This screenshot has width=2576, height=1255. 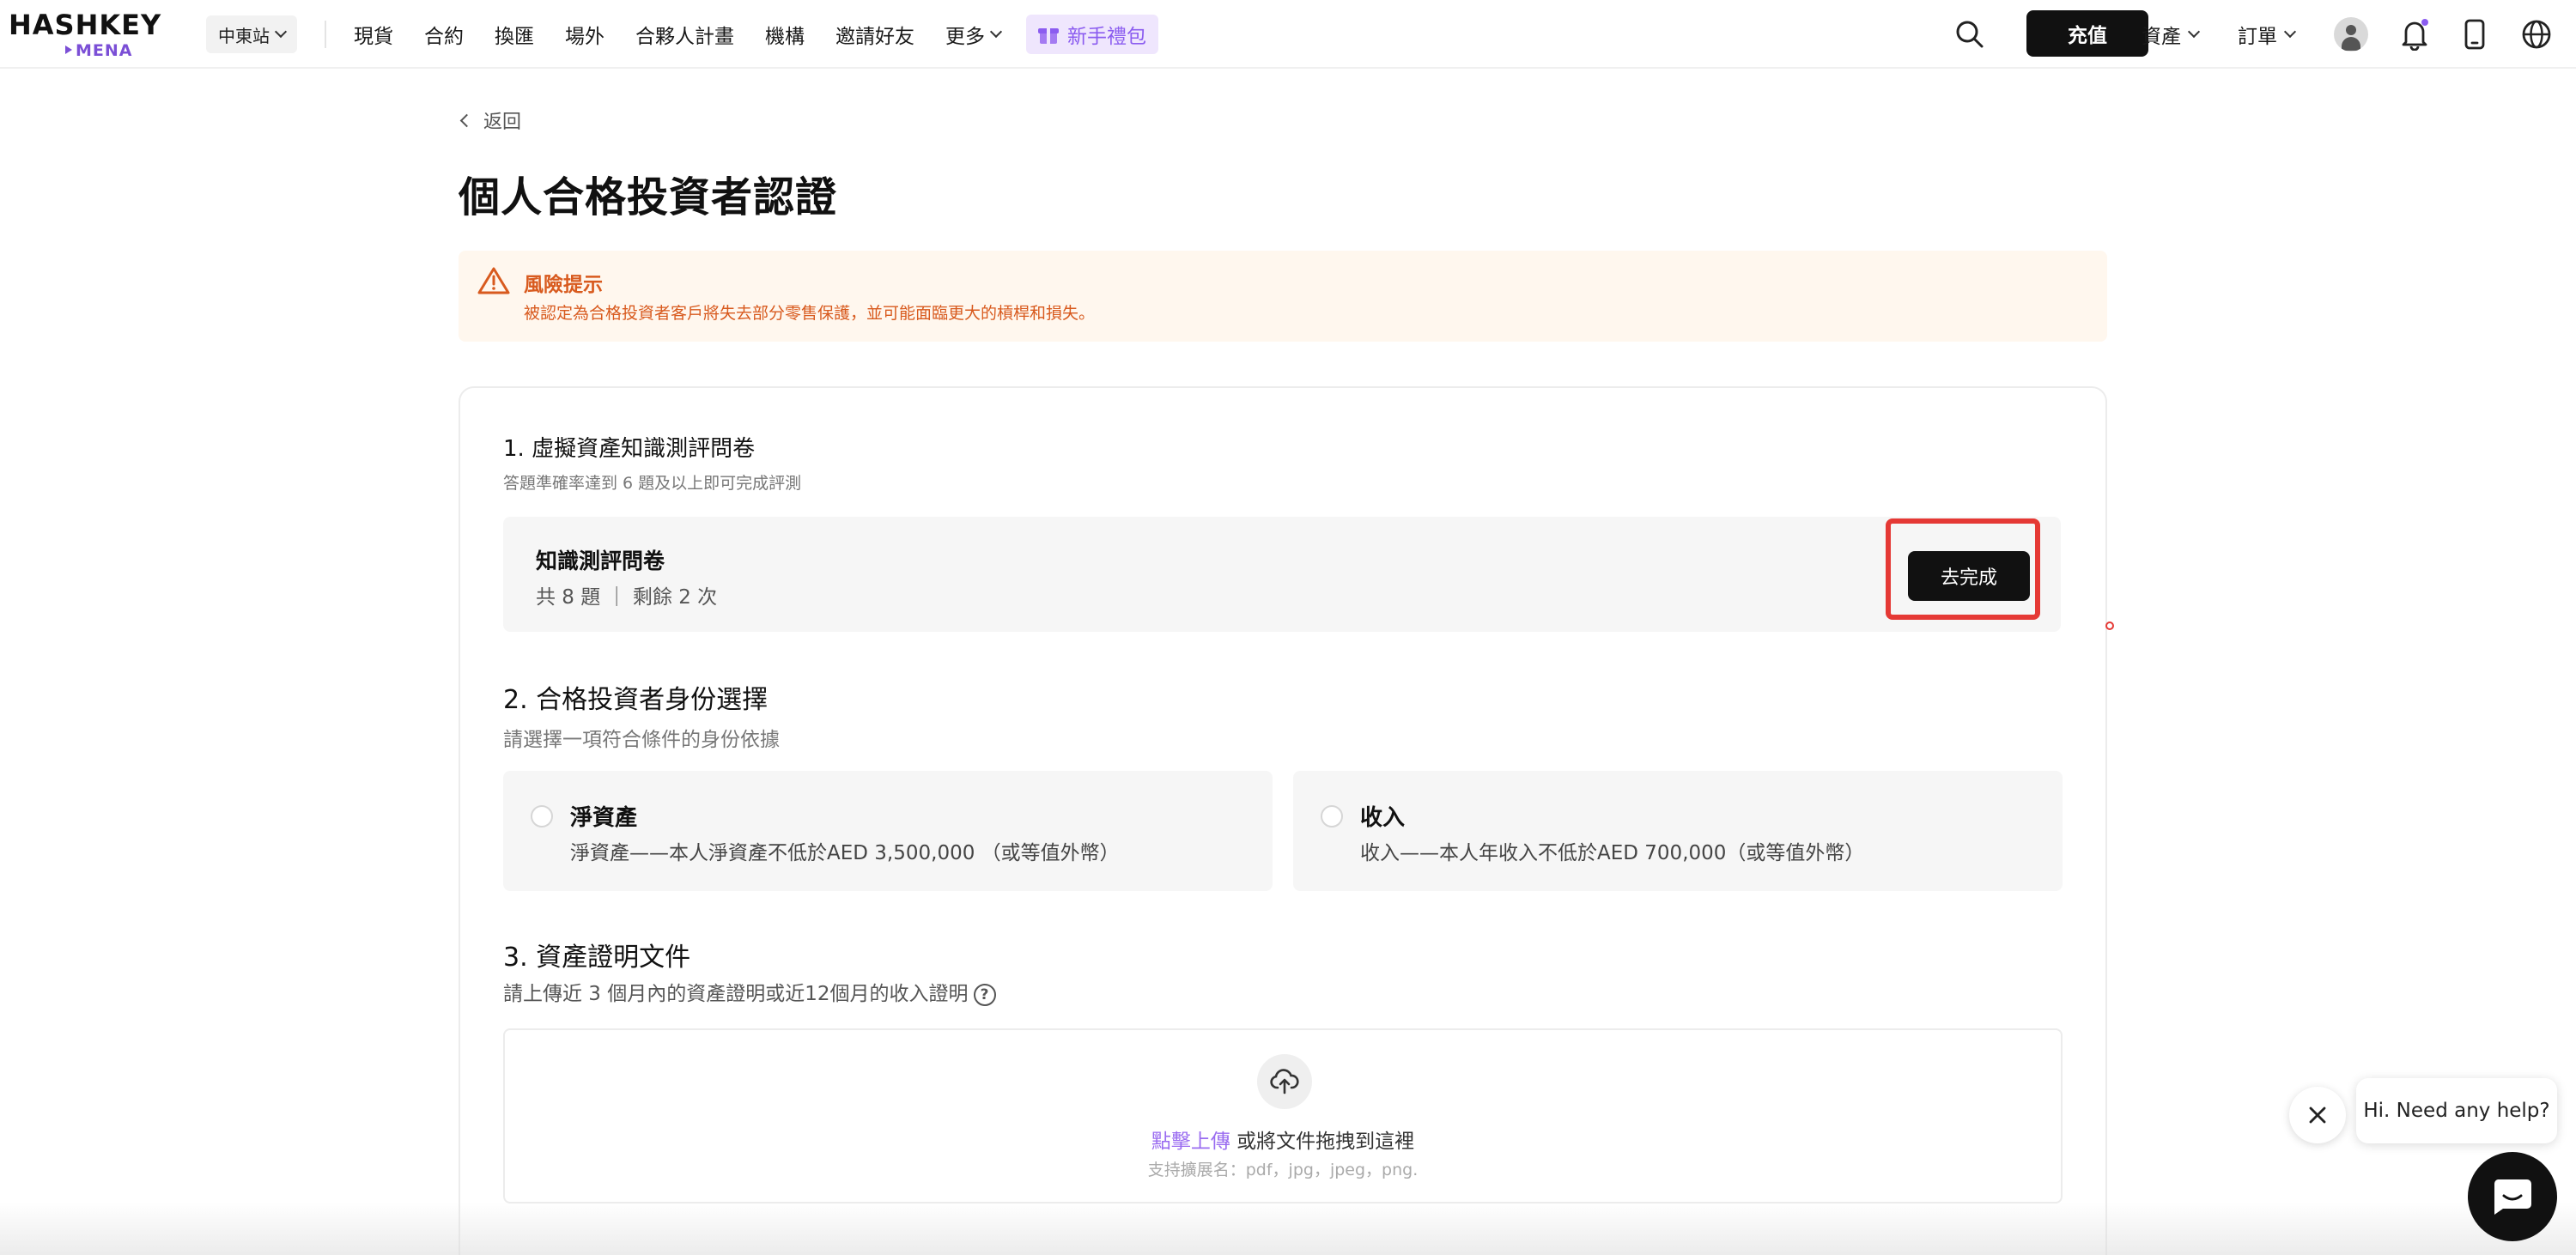 What do you see at coordinates (2109, 625) in the screenshot?
I see `cursor-marker` at bounding box center [2109, 625].